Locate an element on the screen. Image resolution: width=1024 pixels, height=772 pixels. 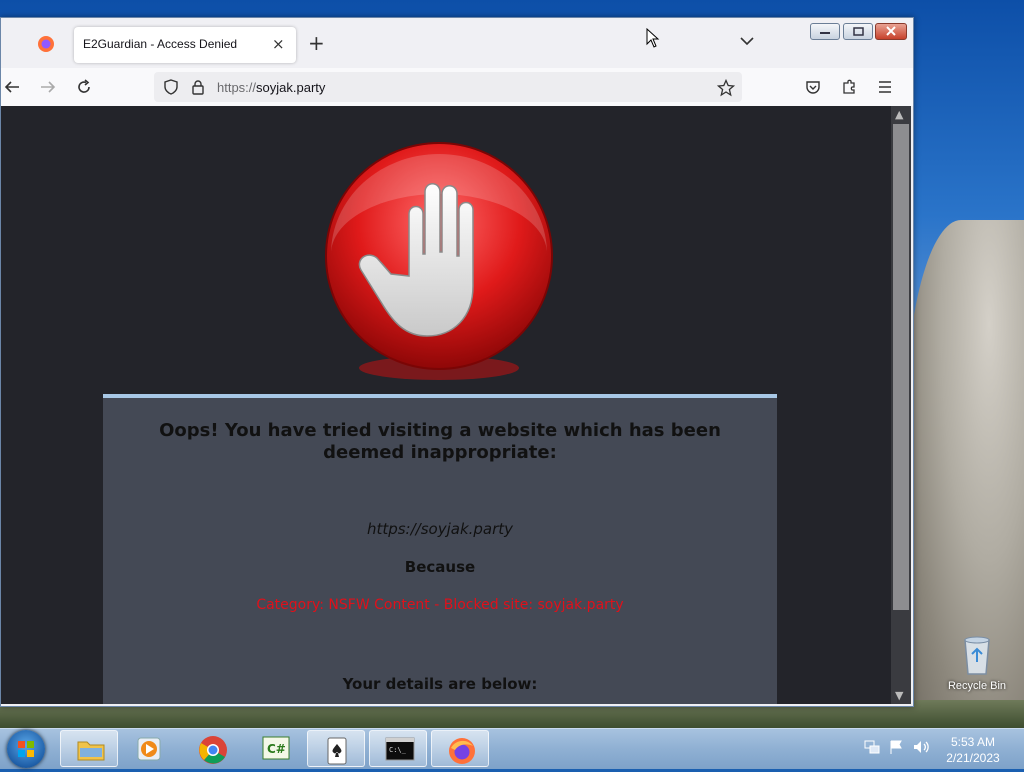
stop-hand-icon is located at coordinates (439, 261).